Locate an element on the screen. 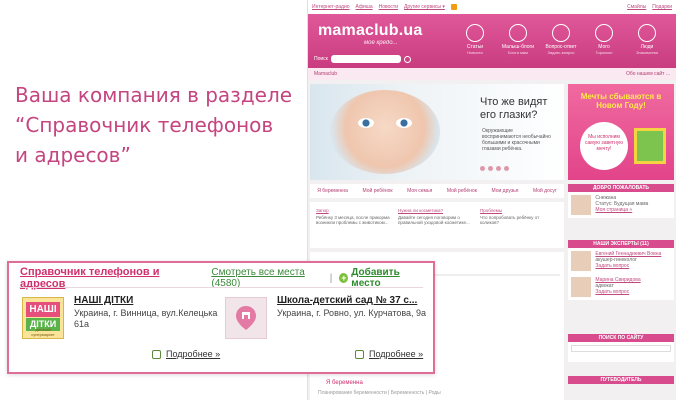 The width and height of the screenshot is (676, 400). sidebar-search-input is located at coordinates (621, 348).